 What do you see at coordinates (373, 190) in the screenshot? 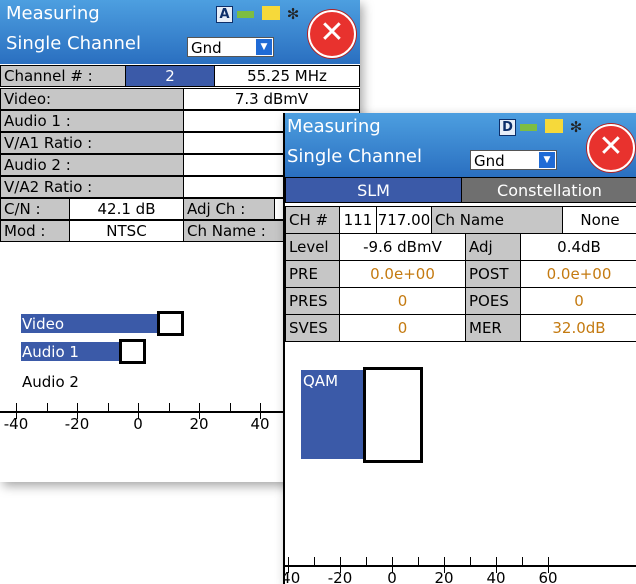
I see `tab-slm: SLM` at bounding box center [373, 190].